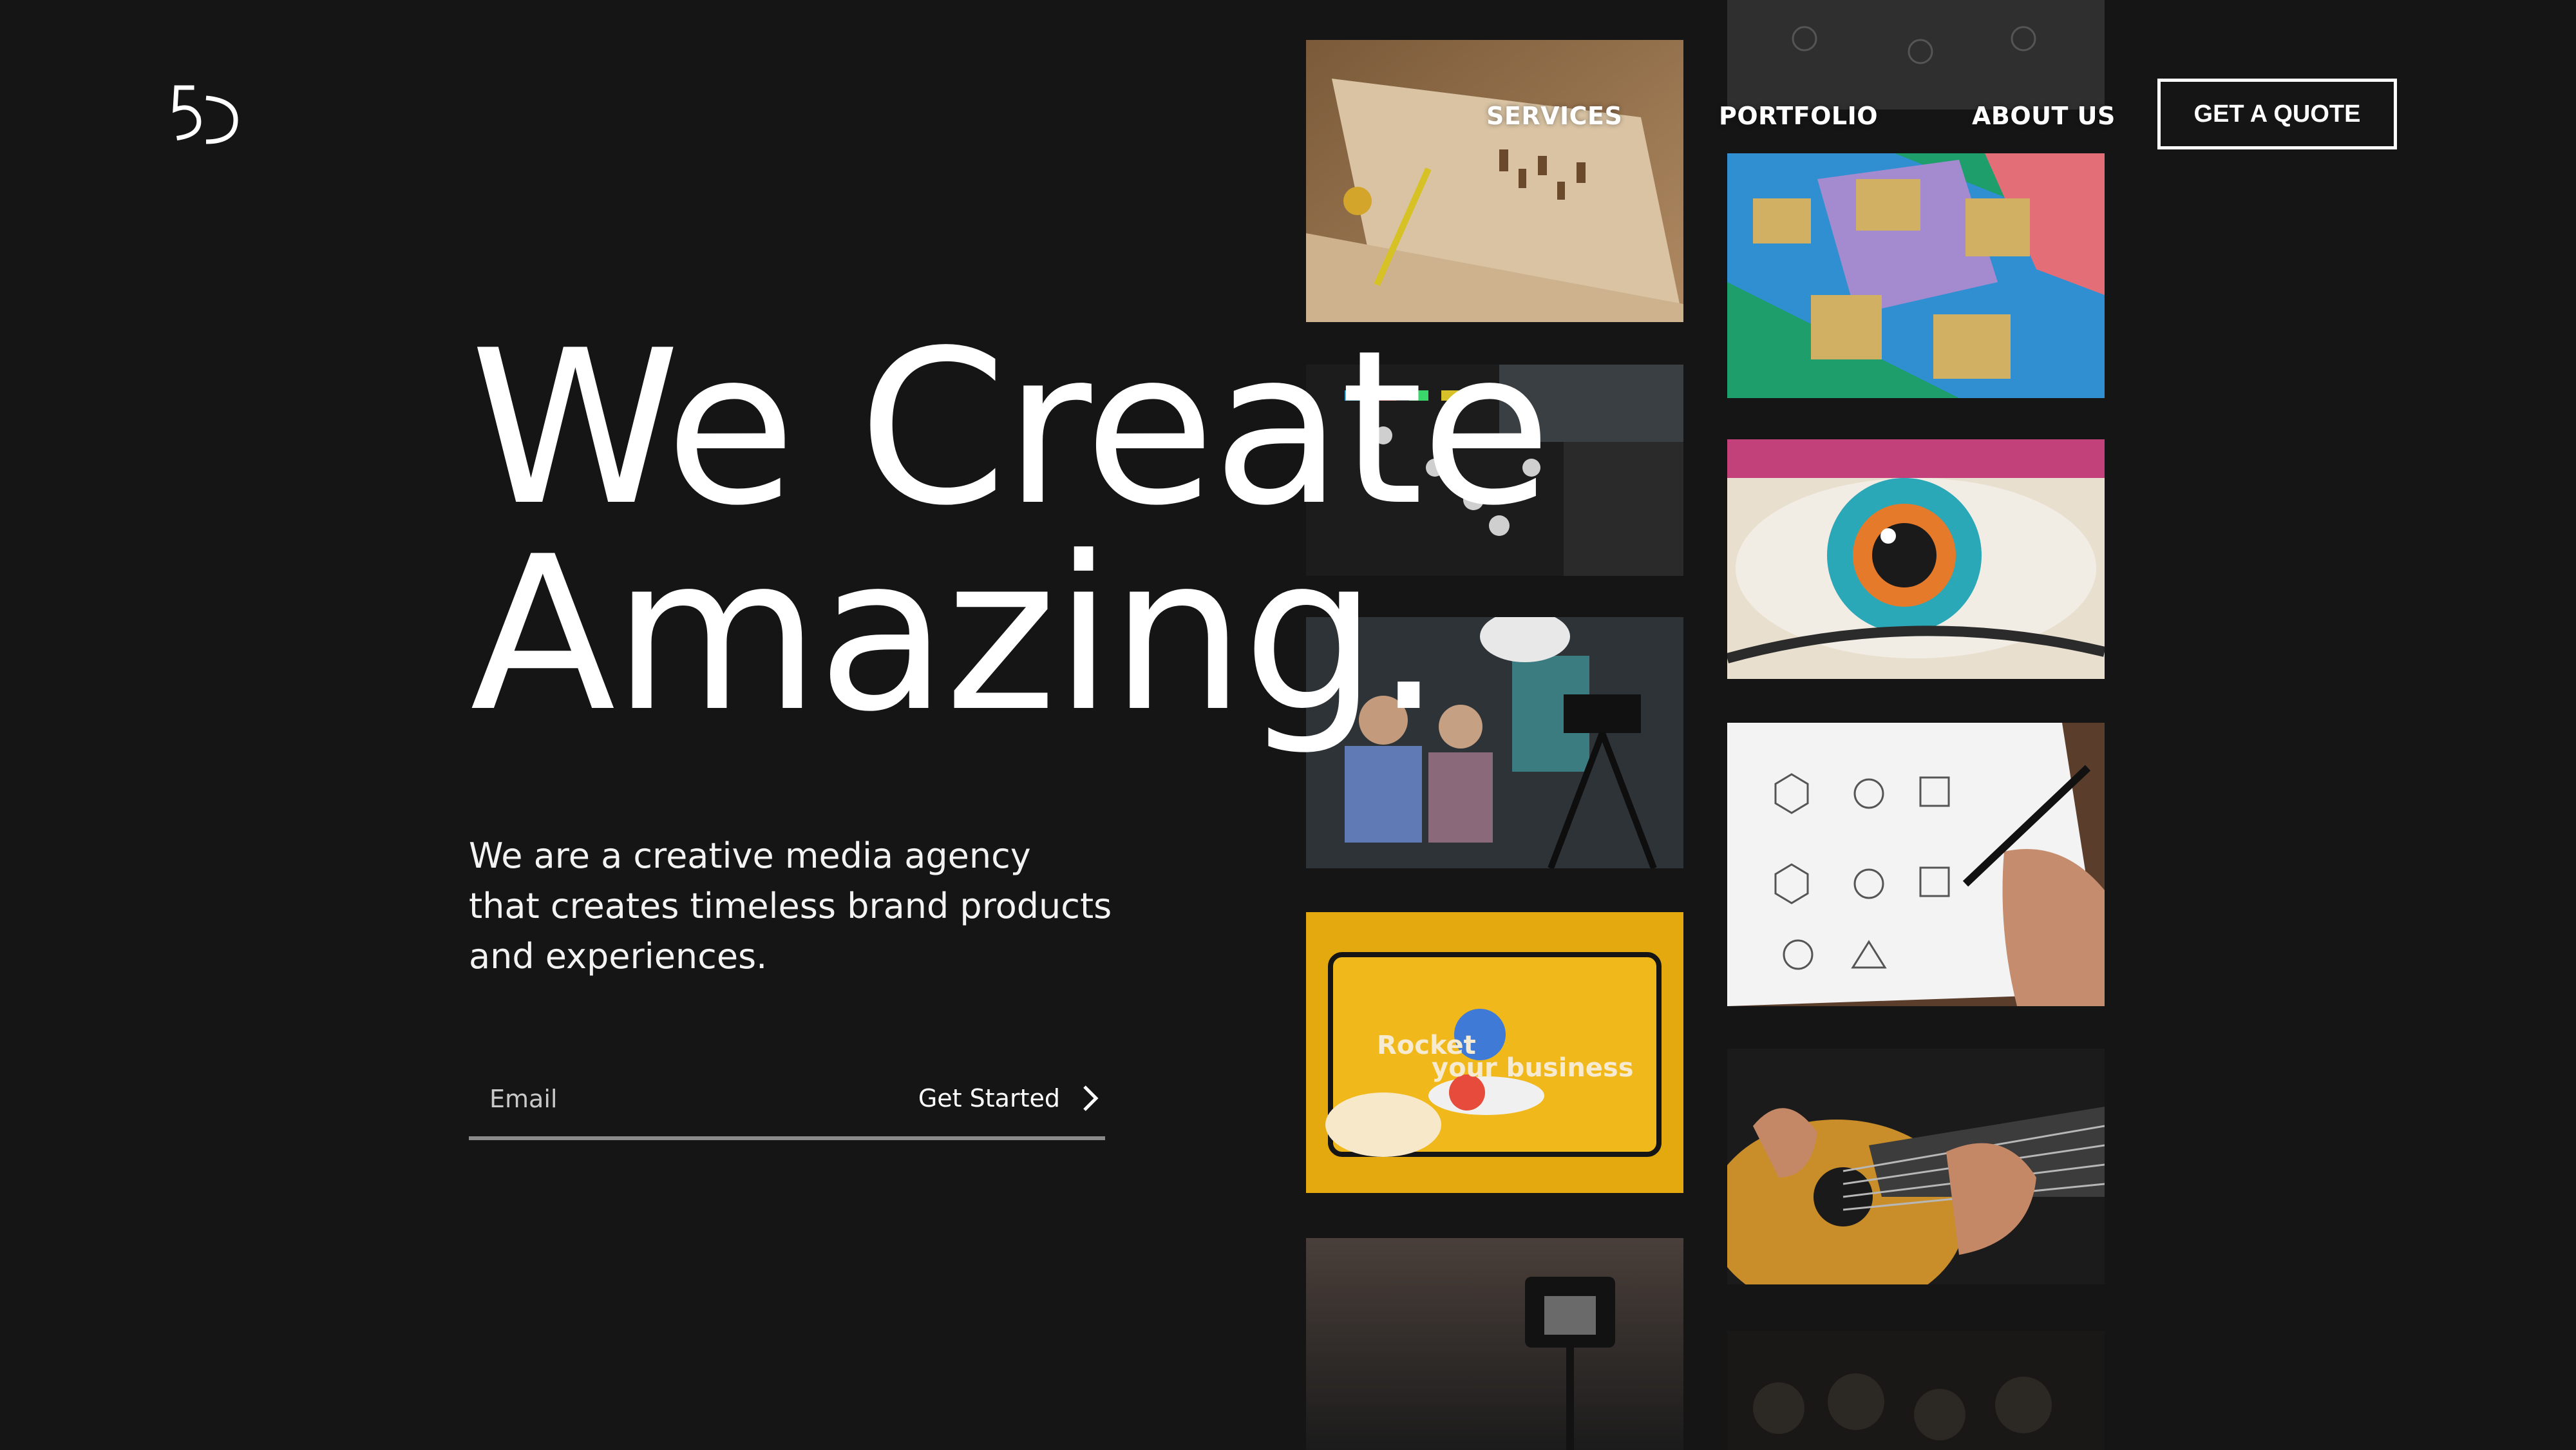  Describe the element at coordinates (1010, 429) in the screenshot. I see `hero-headline-line-1: We Create` at that location.